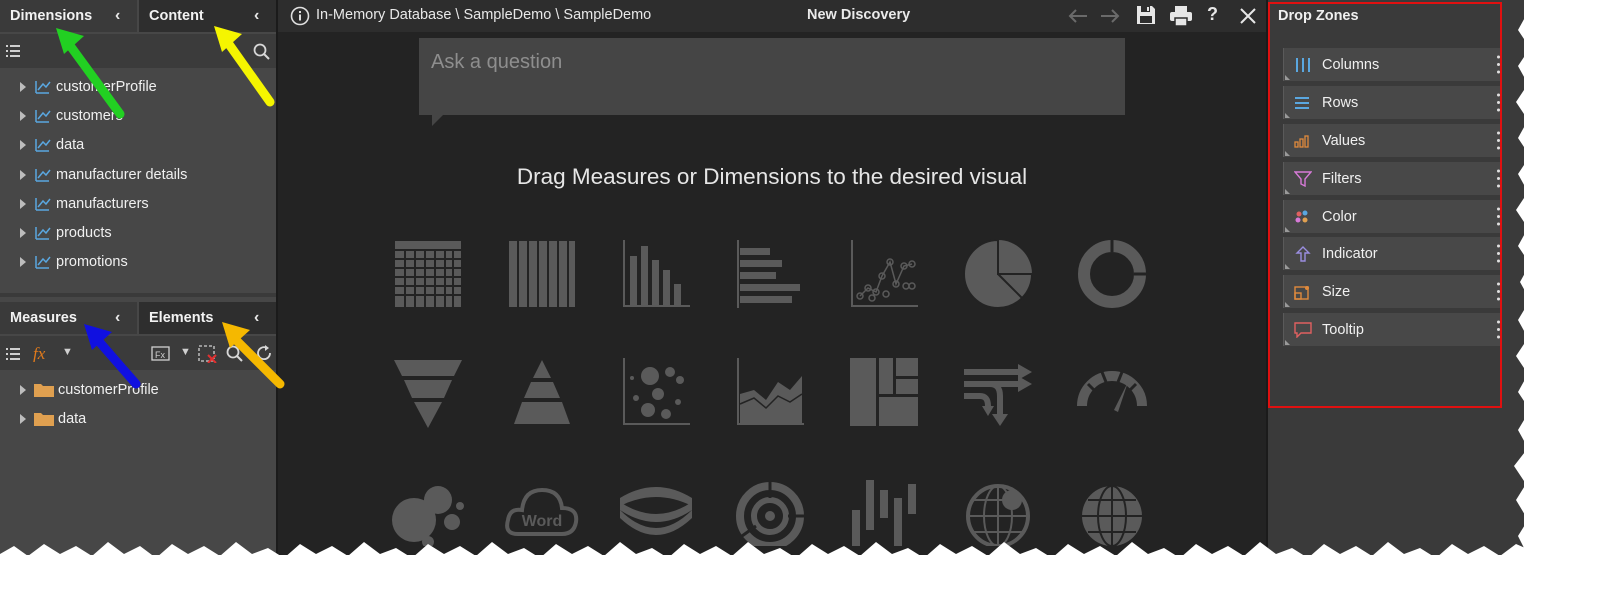 Image resolution: width=1610 pixels, height=594 pixels. Describe the element at coordinates (244, 66) in the screenshot. I see `yellow-annotation-arrow-icon` at that location.